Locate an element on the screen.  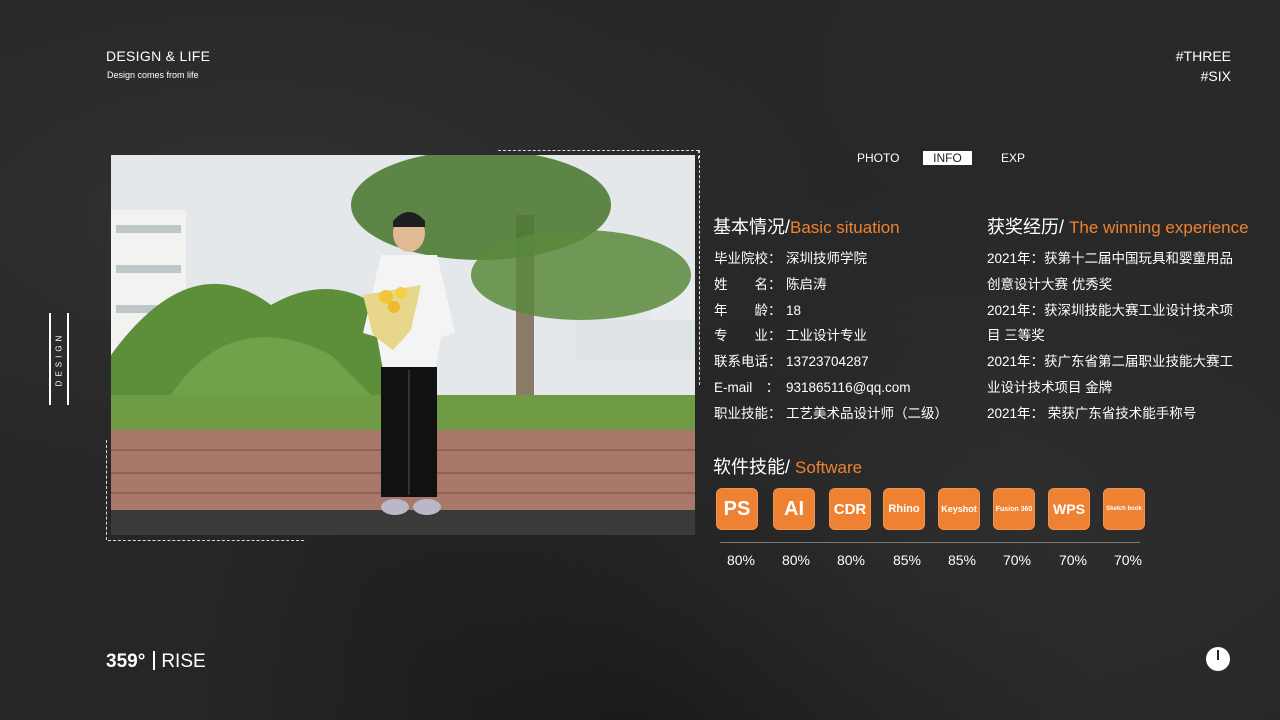
award-title-en: The winning experience is located at coordinates (1159, 227).